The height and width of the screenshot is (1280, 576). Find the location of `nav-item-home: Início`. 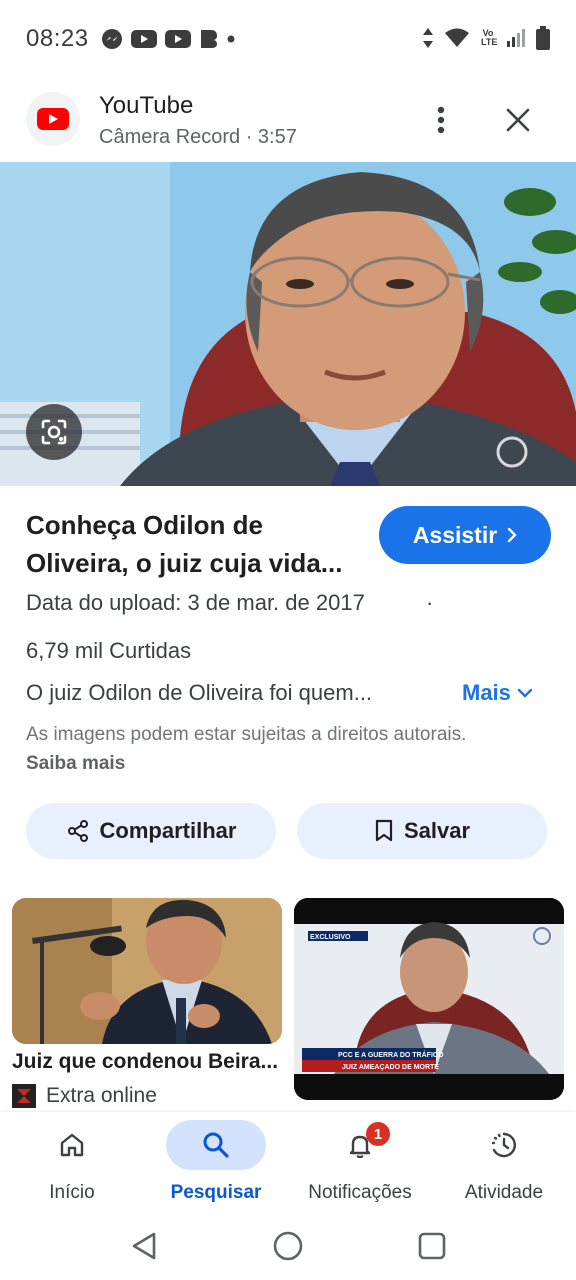

nav-item-home: Início is located at coordinates (72, 1162).